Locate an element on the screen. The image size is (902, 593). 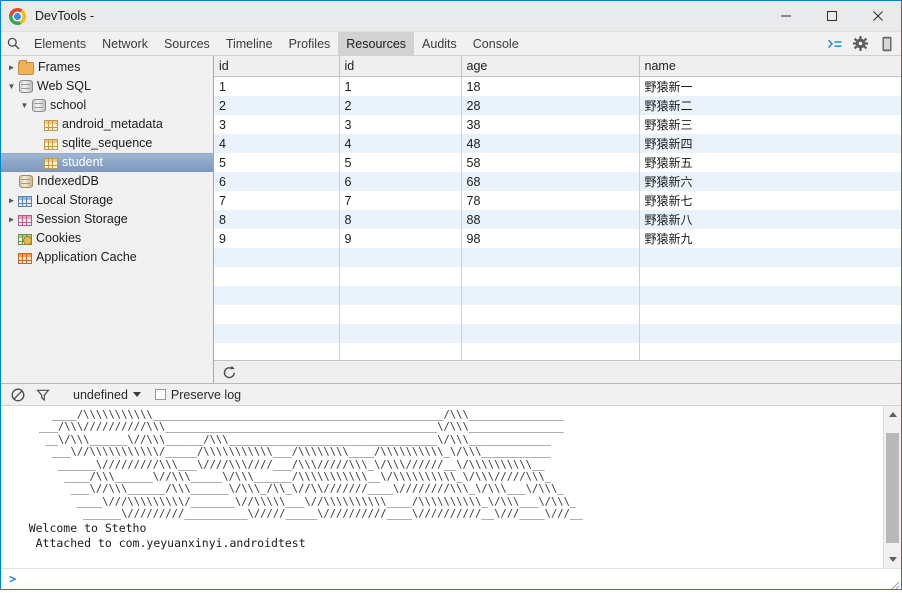
sidebar-item-sqlite-sequence: sqlite_sequence is located at coordinates (107, 143).